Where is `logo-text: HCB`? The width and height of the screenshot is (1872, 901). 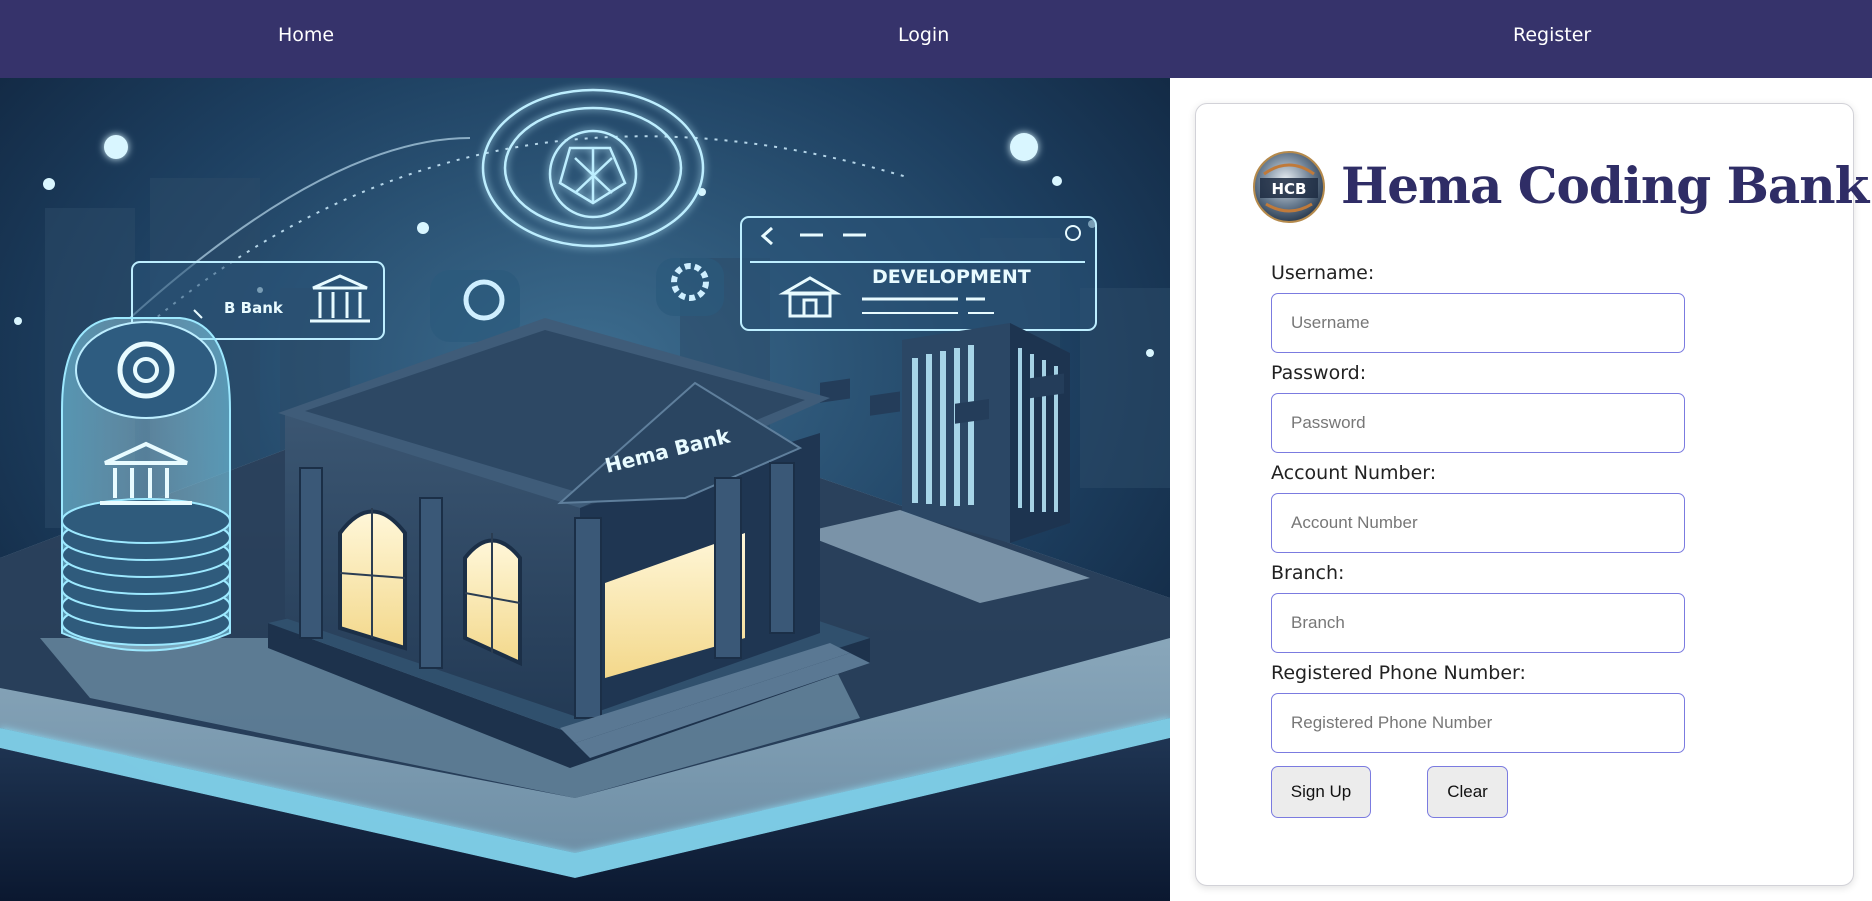
logo-text: HCB is located at coordinates (1289, 189).